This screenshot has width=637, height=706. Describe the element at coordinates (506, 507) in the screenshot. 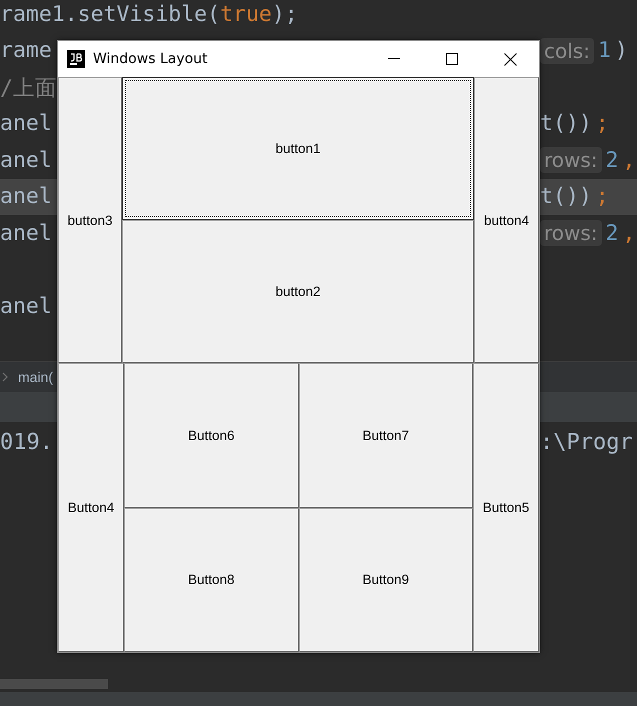

I see `east-button: Button5` at that location.